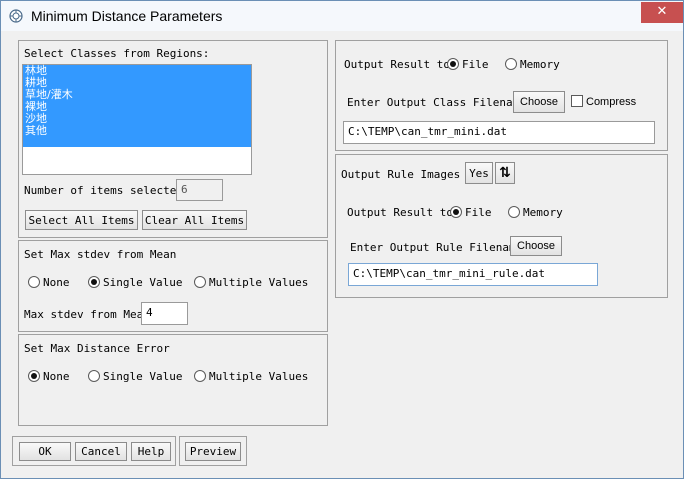 The image size is (684, 479). Describe the element at coordinates (478, 212) in the screenshot. I see `output-rule-file-label: File` at that location.